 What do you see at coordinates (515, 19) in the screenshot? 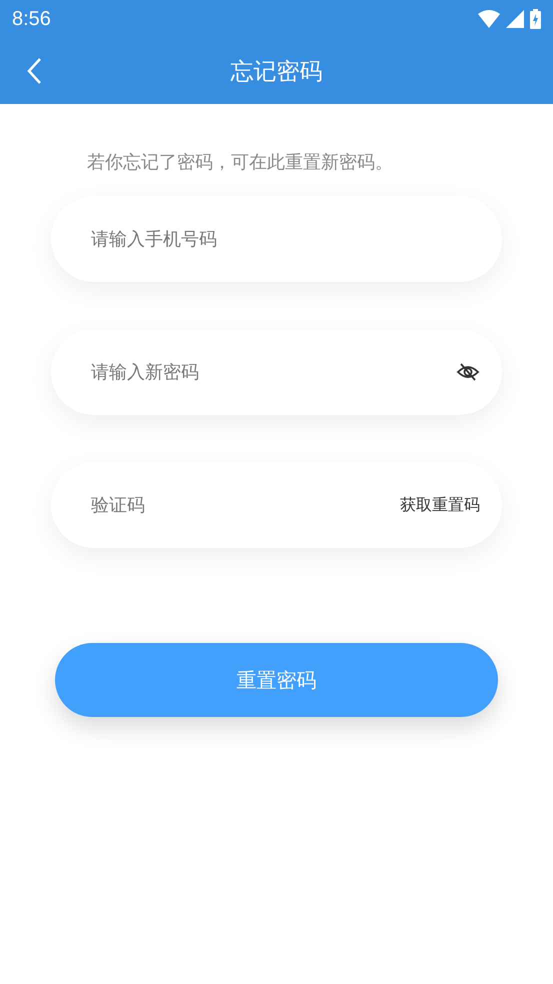
I see `signal-icon` at bounding box center [515, 19].